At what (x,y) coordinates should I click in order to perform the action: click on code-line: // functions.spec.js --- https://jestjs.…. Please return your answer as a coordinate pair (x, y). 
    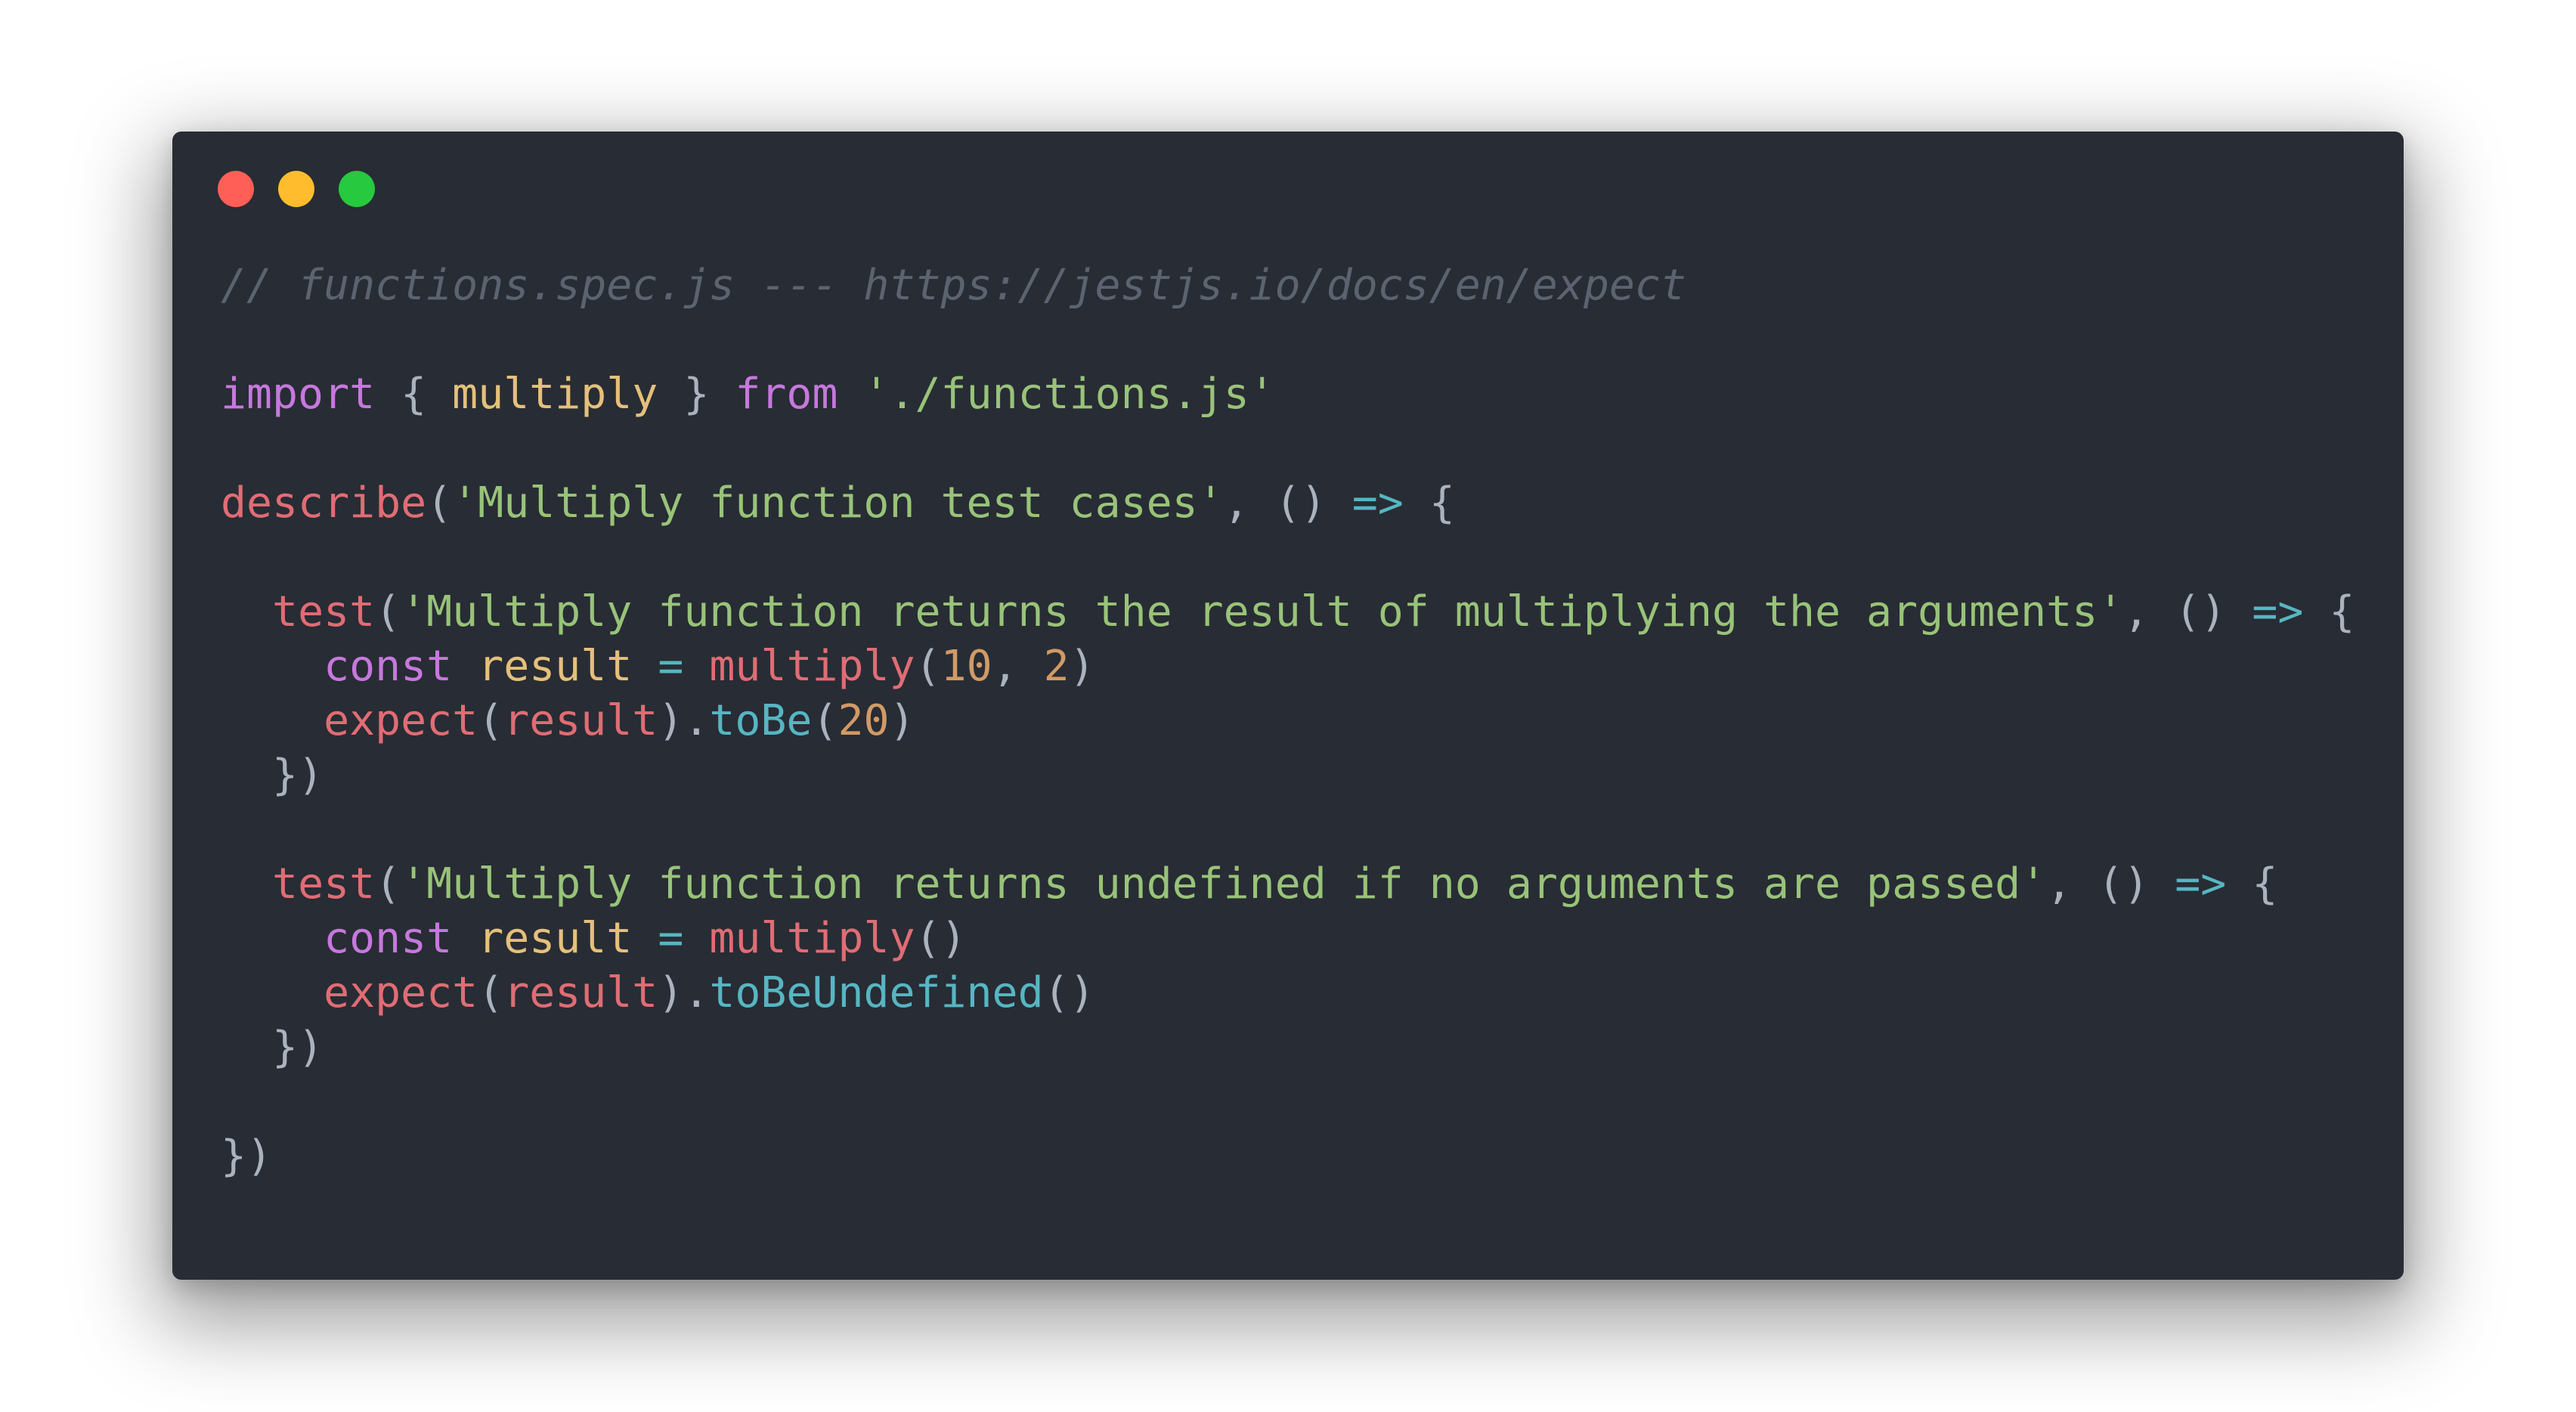
    Looking at the image, I should click on (1288, 286).